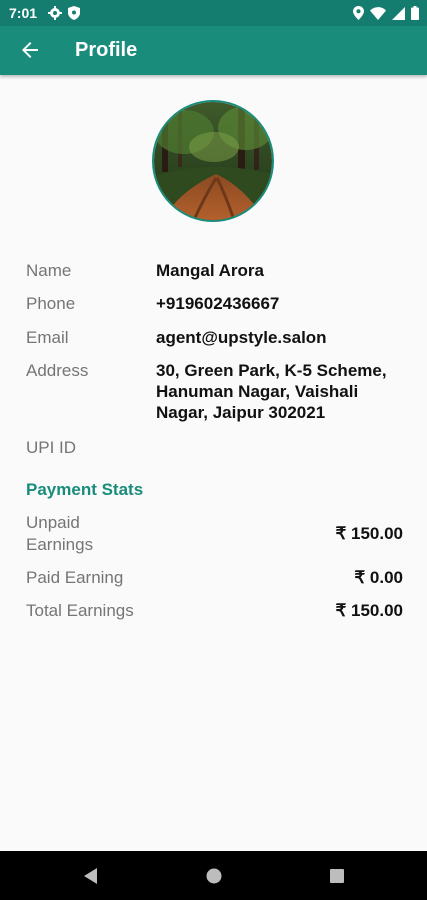 The height and width of the screenshot is (900, 427). Describe the element at coordinates (358, 13) in the screenshot. I see `location-icon` at that location.